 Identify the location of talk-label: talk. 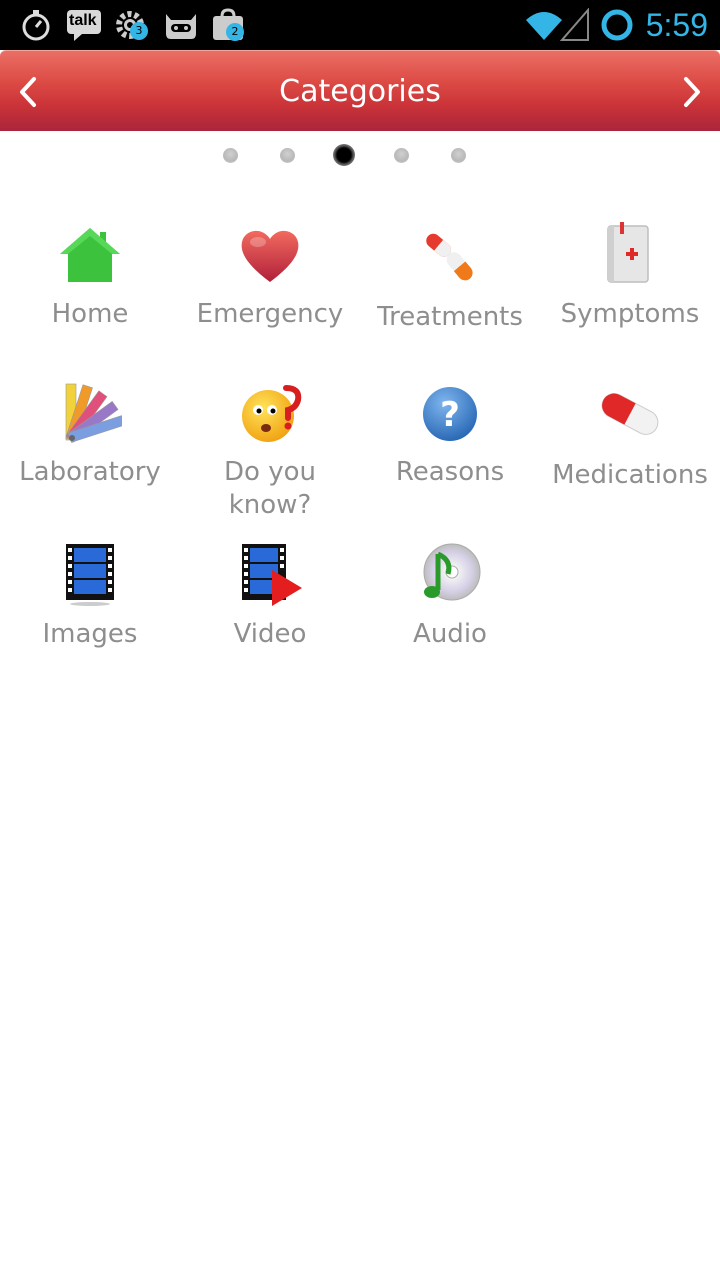
(83, 20).